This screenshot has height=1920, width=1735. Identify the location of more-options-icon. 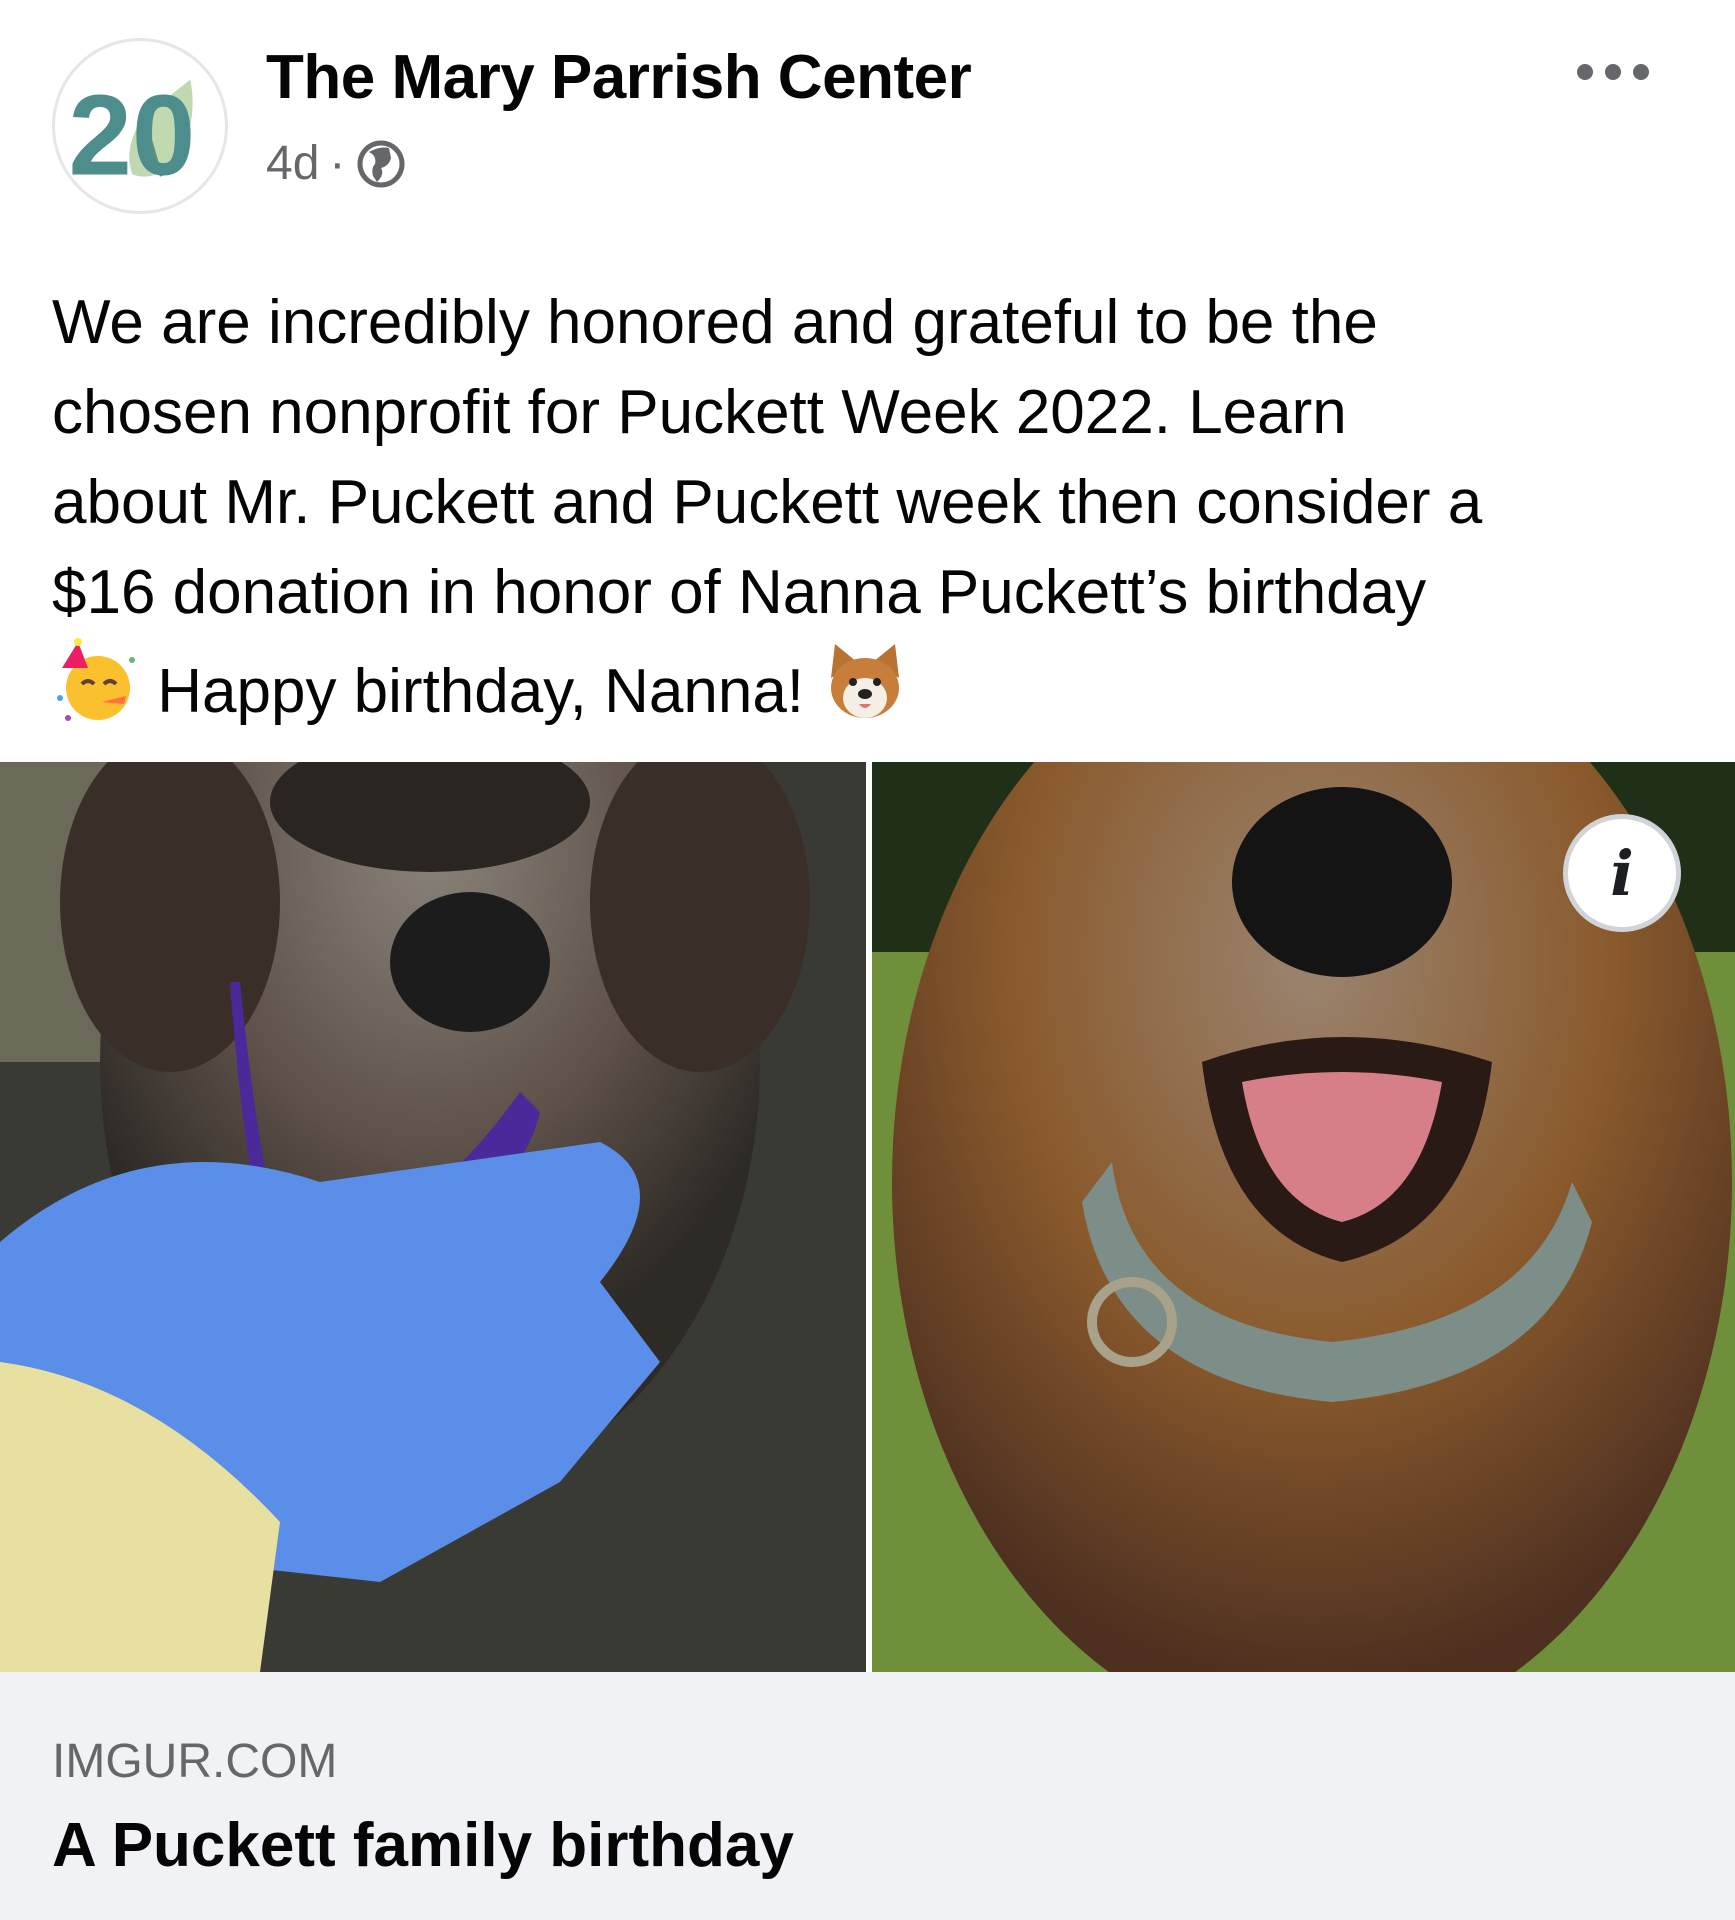
(1613, 72).